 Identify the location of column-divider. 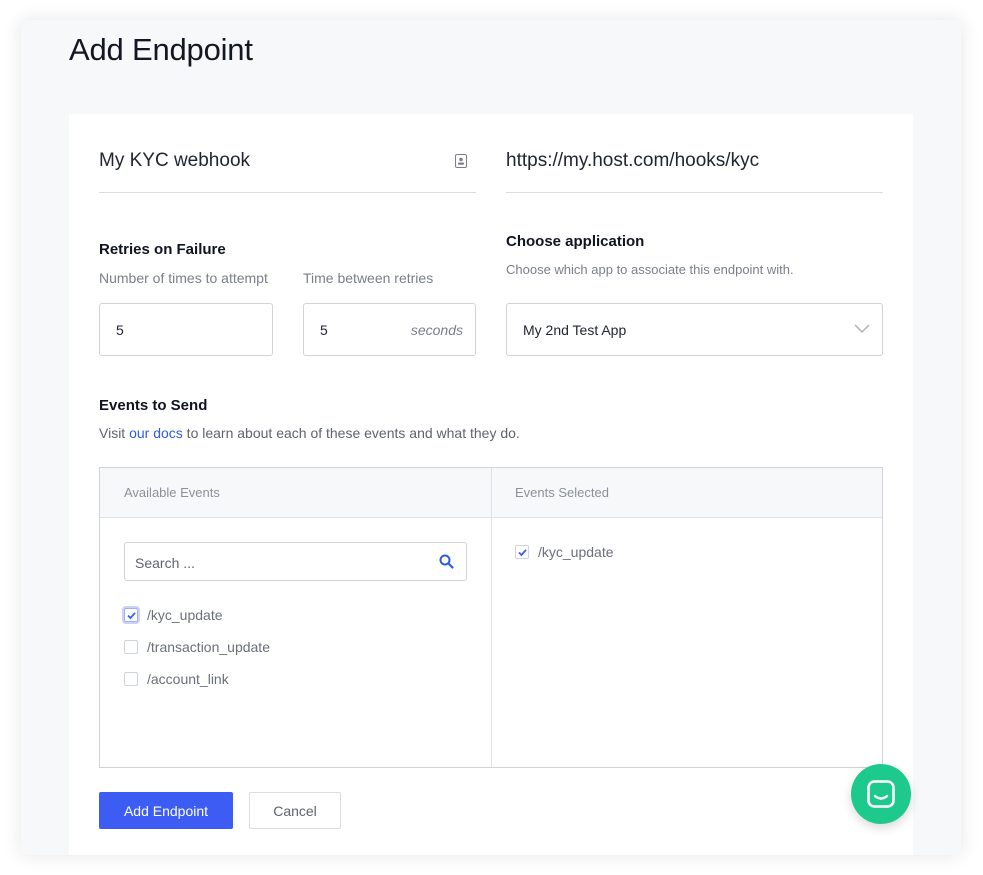
(491, 617).